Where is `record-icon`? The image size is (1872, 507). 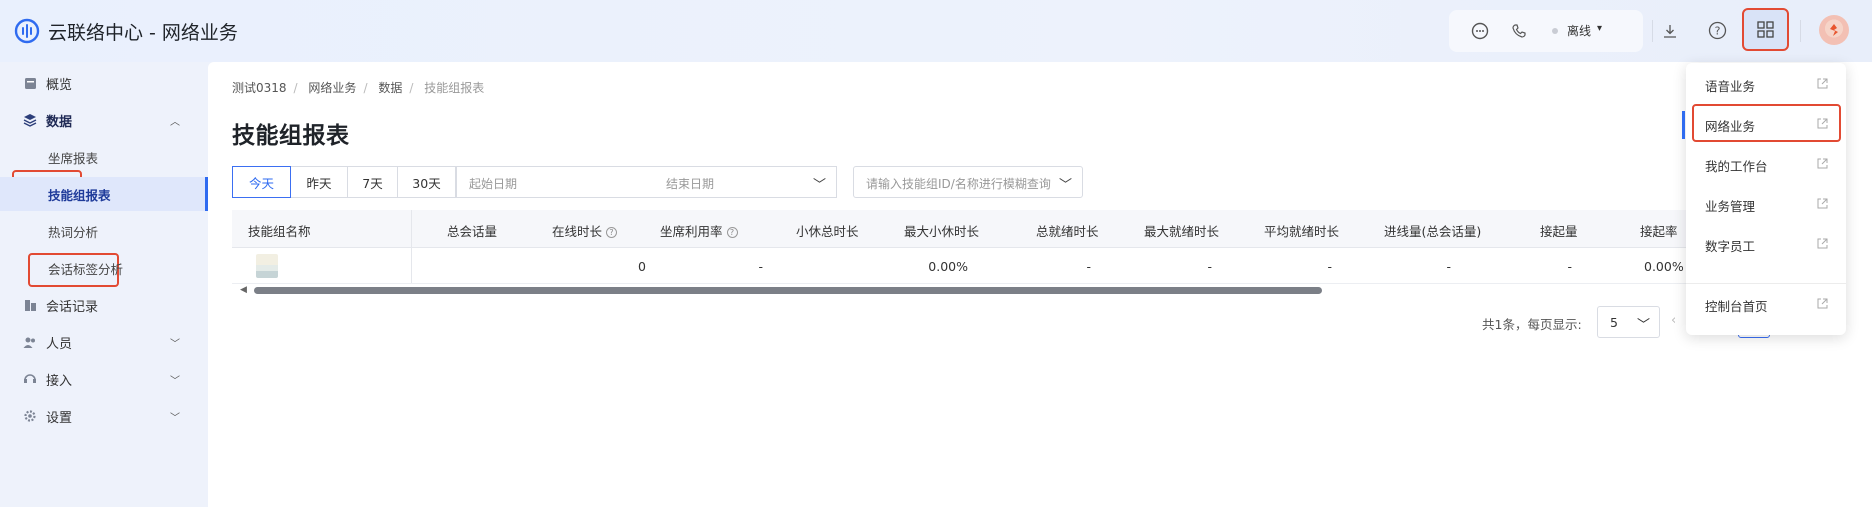 record-icon is located at coordinates (30, 305).